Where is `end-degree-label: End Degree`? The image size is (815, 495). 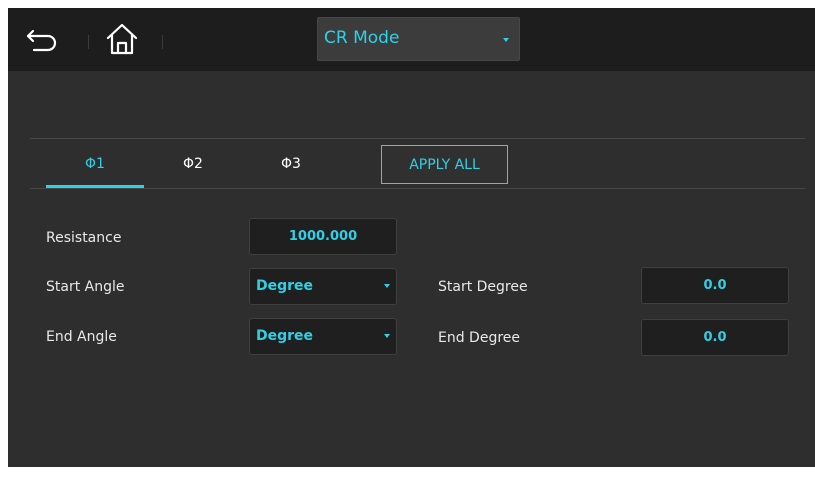
end-degree-label: End Degree is located at coordinates (479, 338).